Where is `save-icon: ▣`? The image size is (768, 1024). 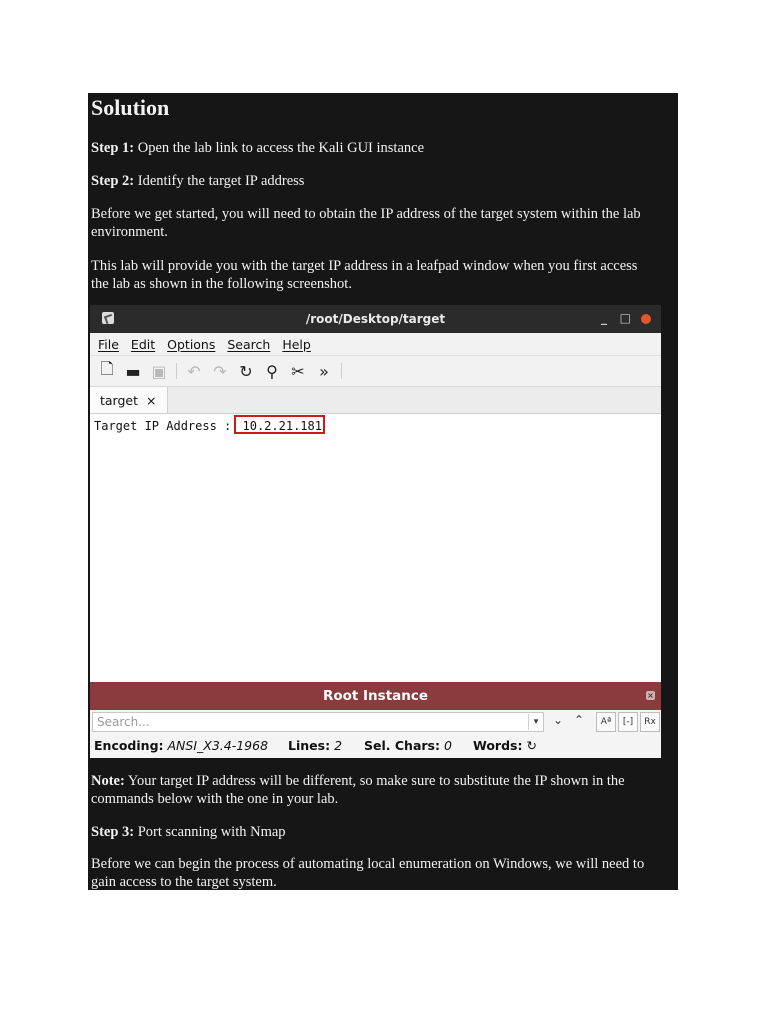 save-icon: ▣ is located at coordinates (159, 371).